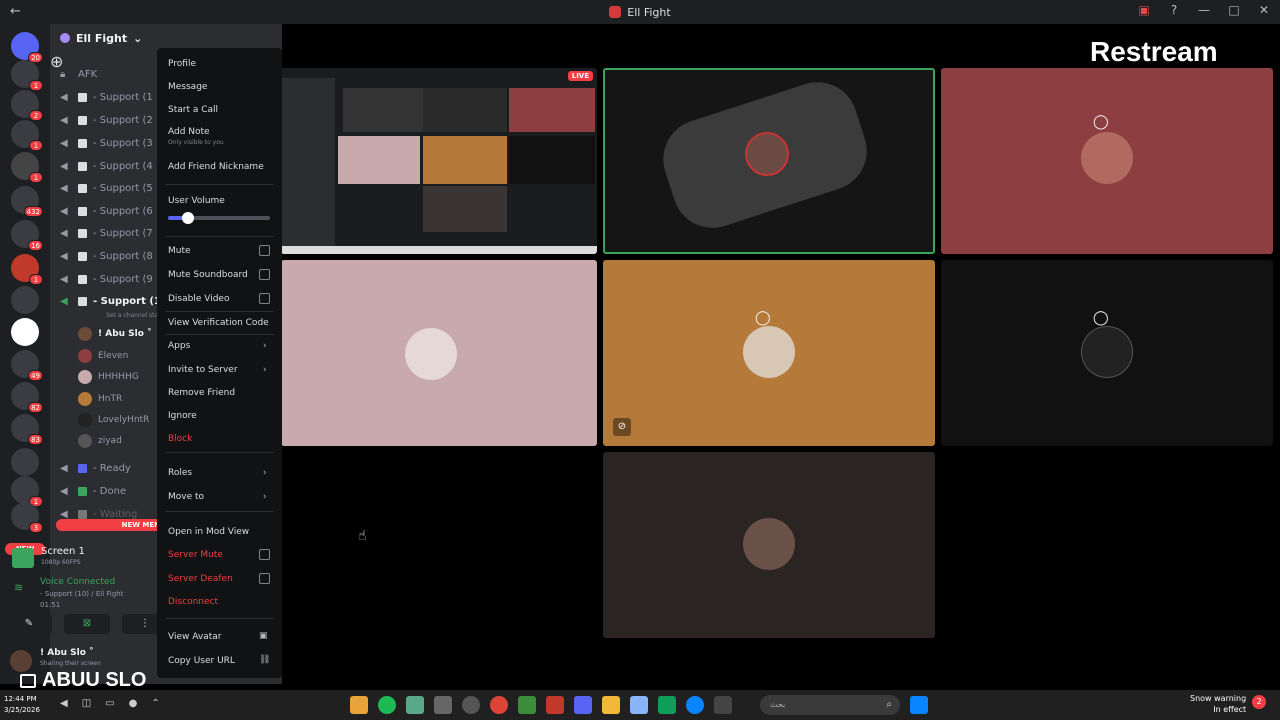 The height and width of the screenshot is (720, 1280). I want to click on menu-item-ignore: Ignore, so click(182, 416).